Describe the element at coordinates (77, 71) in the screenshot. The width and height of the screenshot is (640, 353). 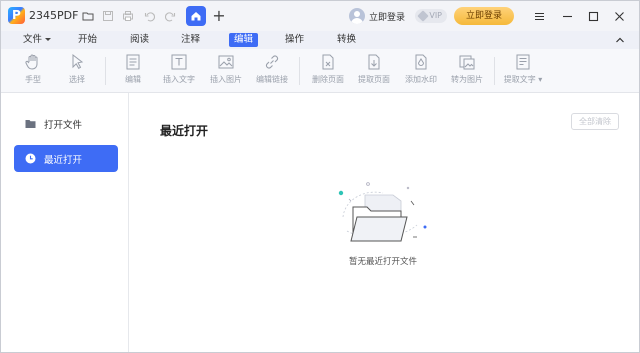
I see `tool-select: 选择` at that location.